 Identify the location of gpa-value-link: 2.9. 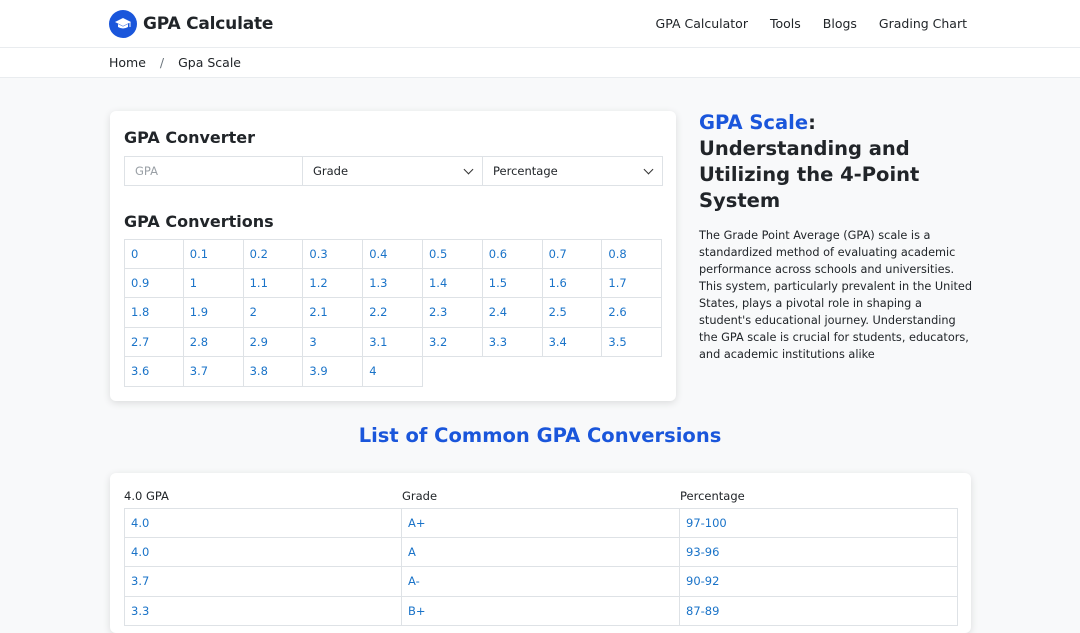
(273, 342).